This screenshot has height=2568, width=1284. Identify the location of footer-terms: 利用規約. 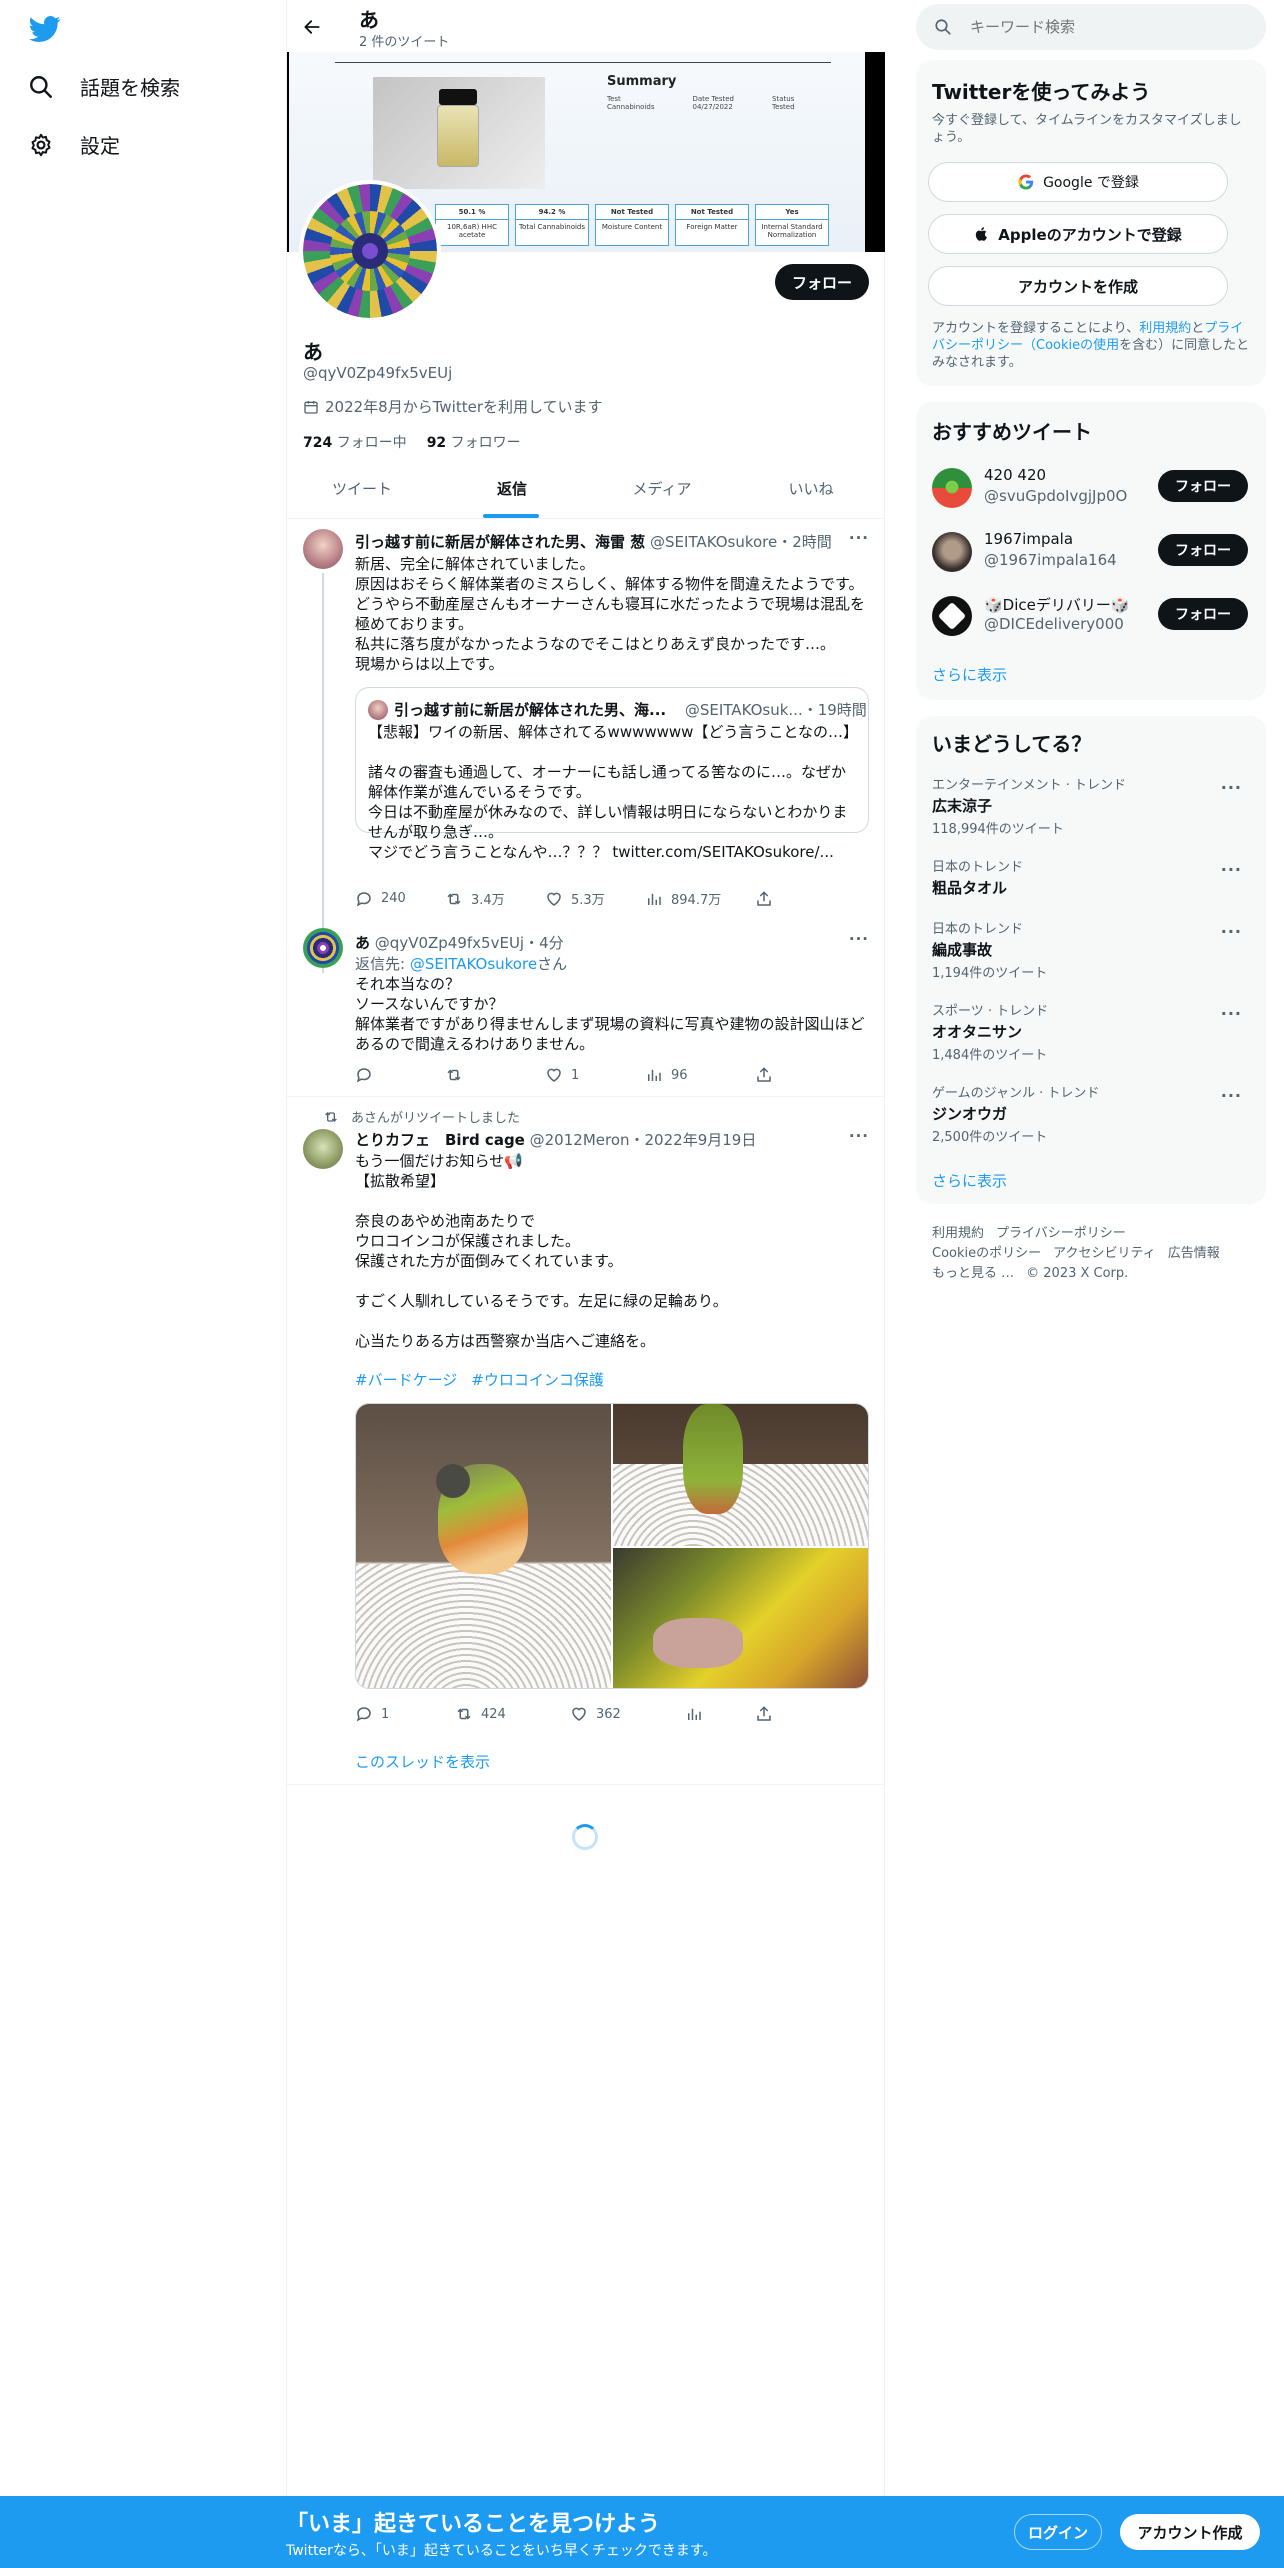
(958, 1234).